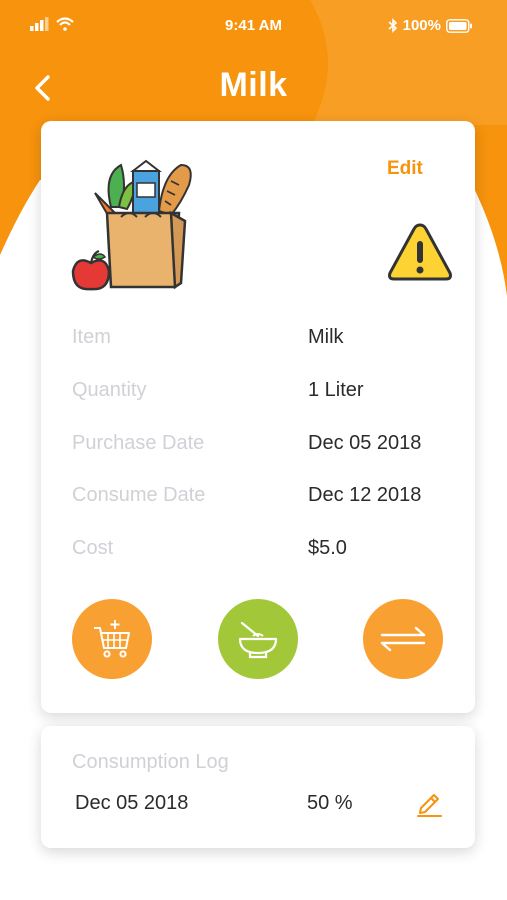 The width and height of the screenshot is (507, 900). Describe the element at coordinates (91, 337) in the screenshot. I see `info-label: Item` at that location.